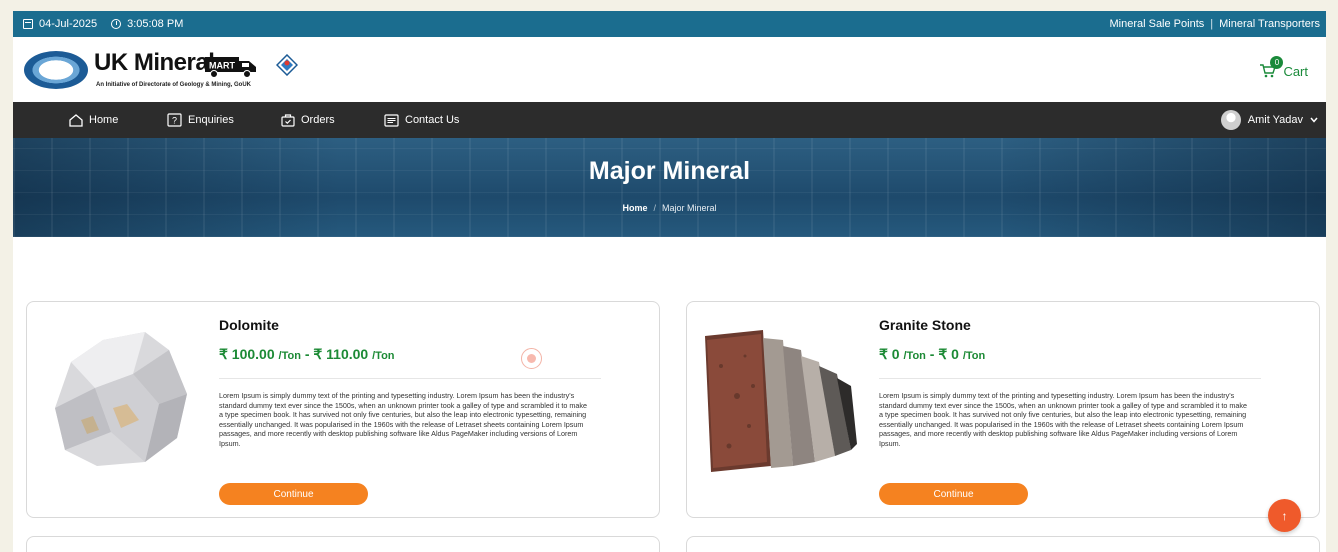 This screenshot has width=1338, height=552. I want to click on mineral-sale-points-link: Mineral Sale Points, so click(1156, 24).